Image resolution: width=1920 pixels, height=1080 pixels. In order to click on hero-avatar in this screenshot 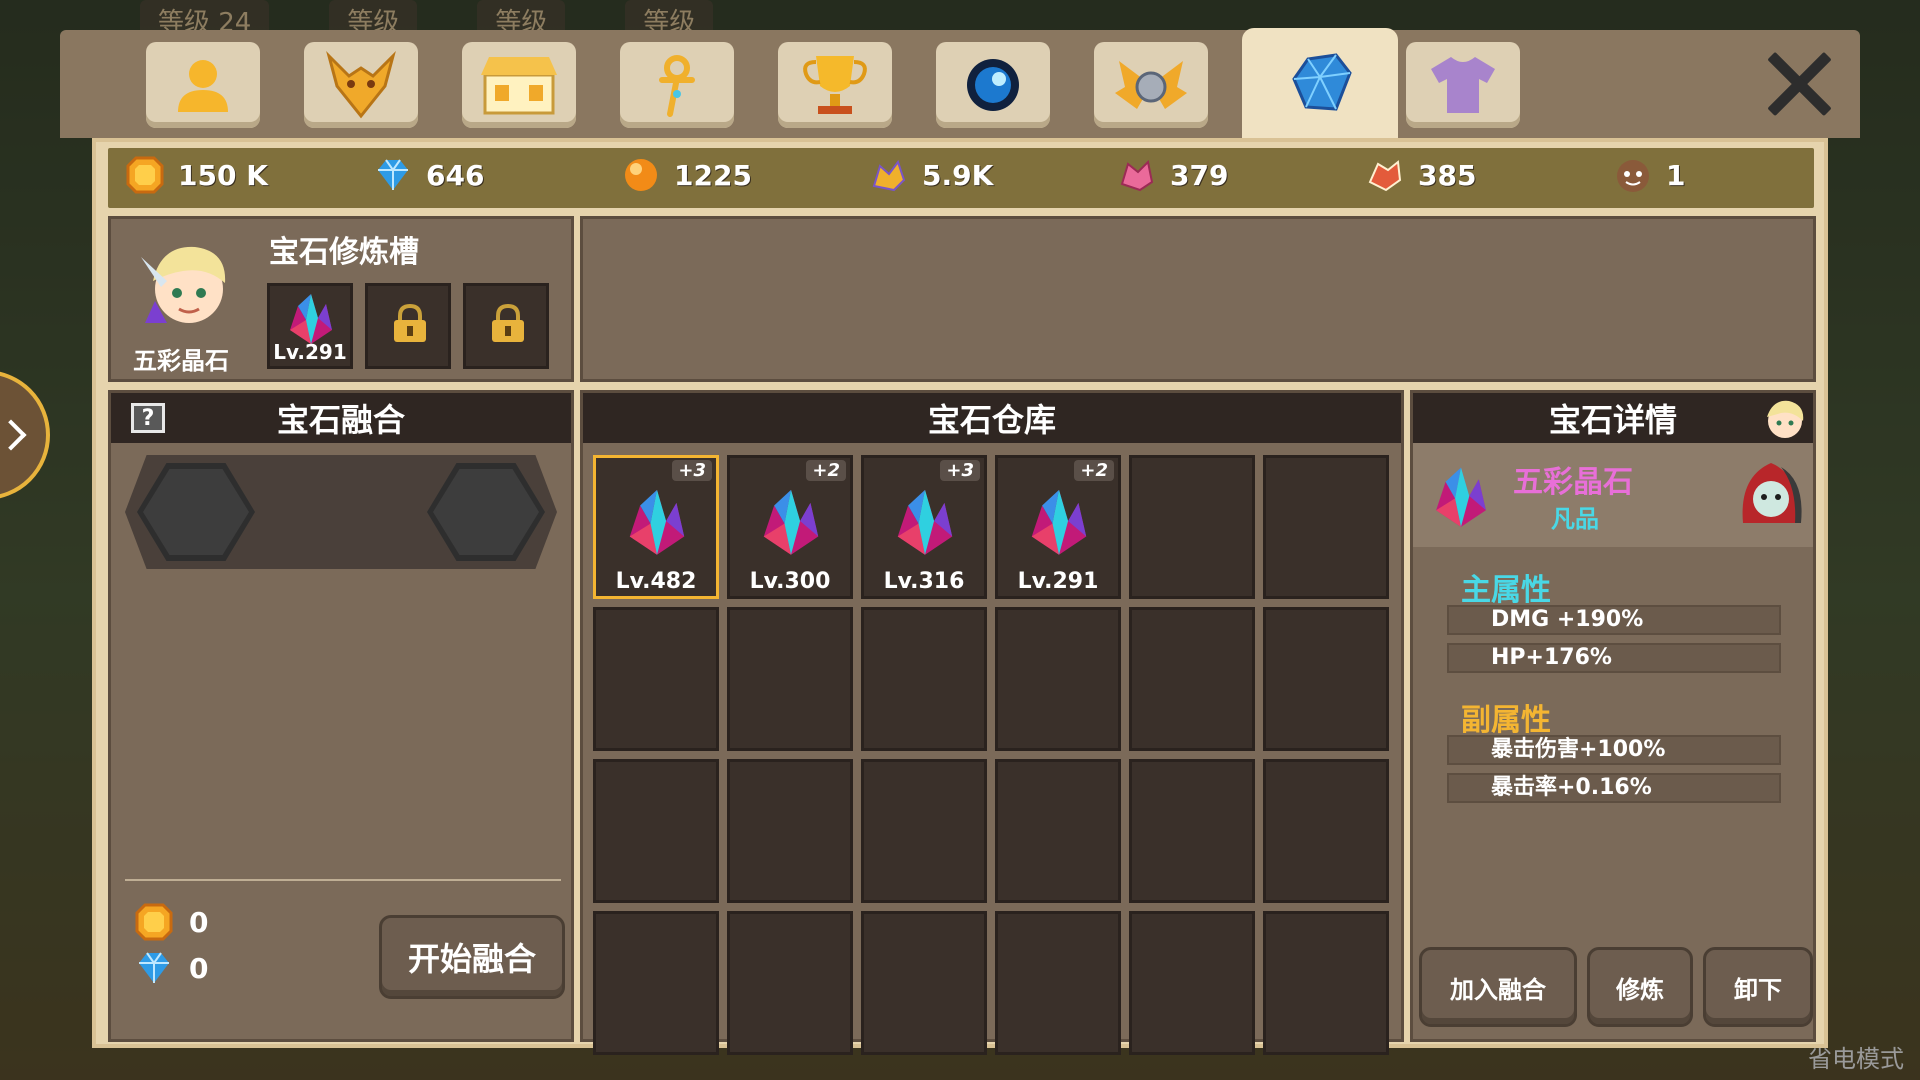, I will do `click(186, 289)`.